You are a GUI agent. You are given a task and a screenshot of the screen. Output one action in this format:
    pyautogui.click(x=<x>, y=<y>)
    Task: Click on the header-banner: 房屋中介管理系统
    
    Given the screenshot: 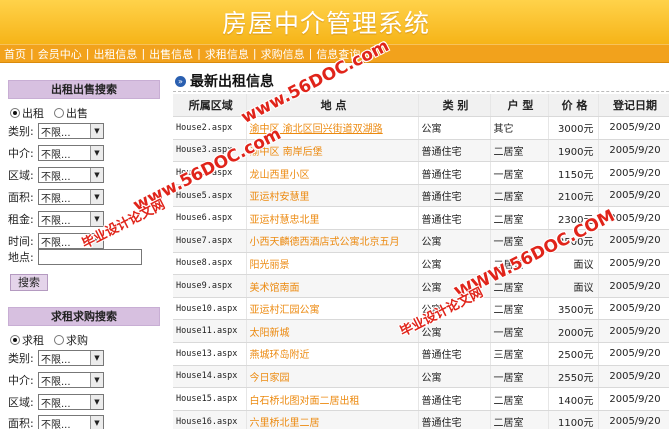 What is the action you would take?
    pyautogui.click(x=334, y=22)
    